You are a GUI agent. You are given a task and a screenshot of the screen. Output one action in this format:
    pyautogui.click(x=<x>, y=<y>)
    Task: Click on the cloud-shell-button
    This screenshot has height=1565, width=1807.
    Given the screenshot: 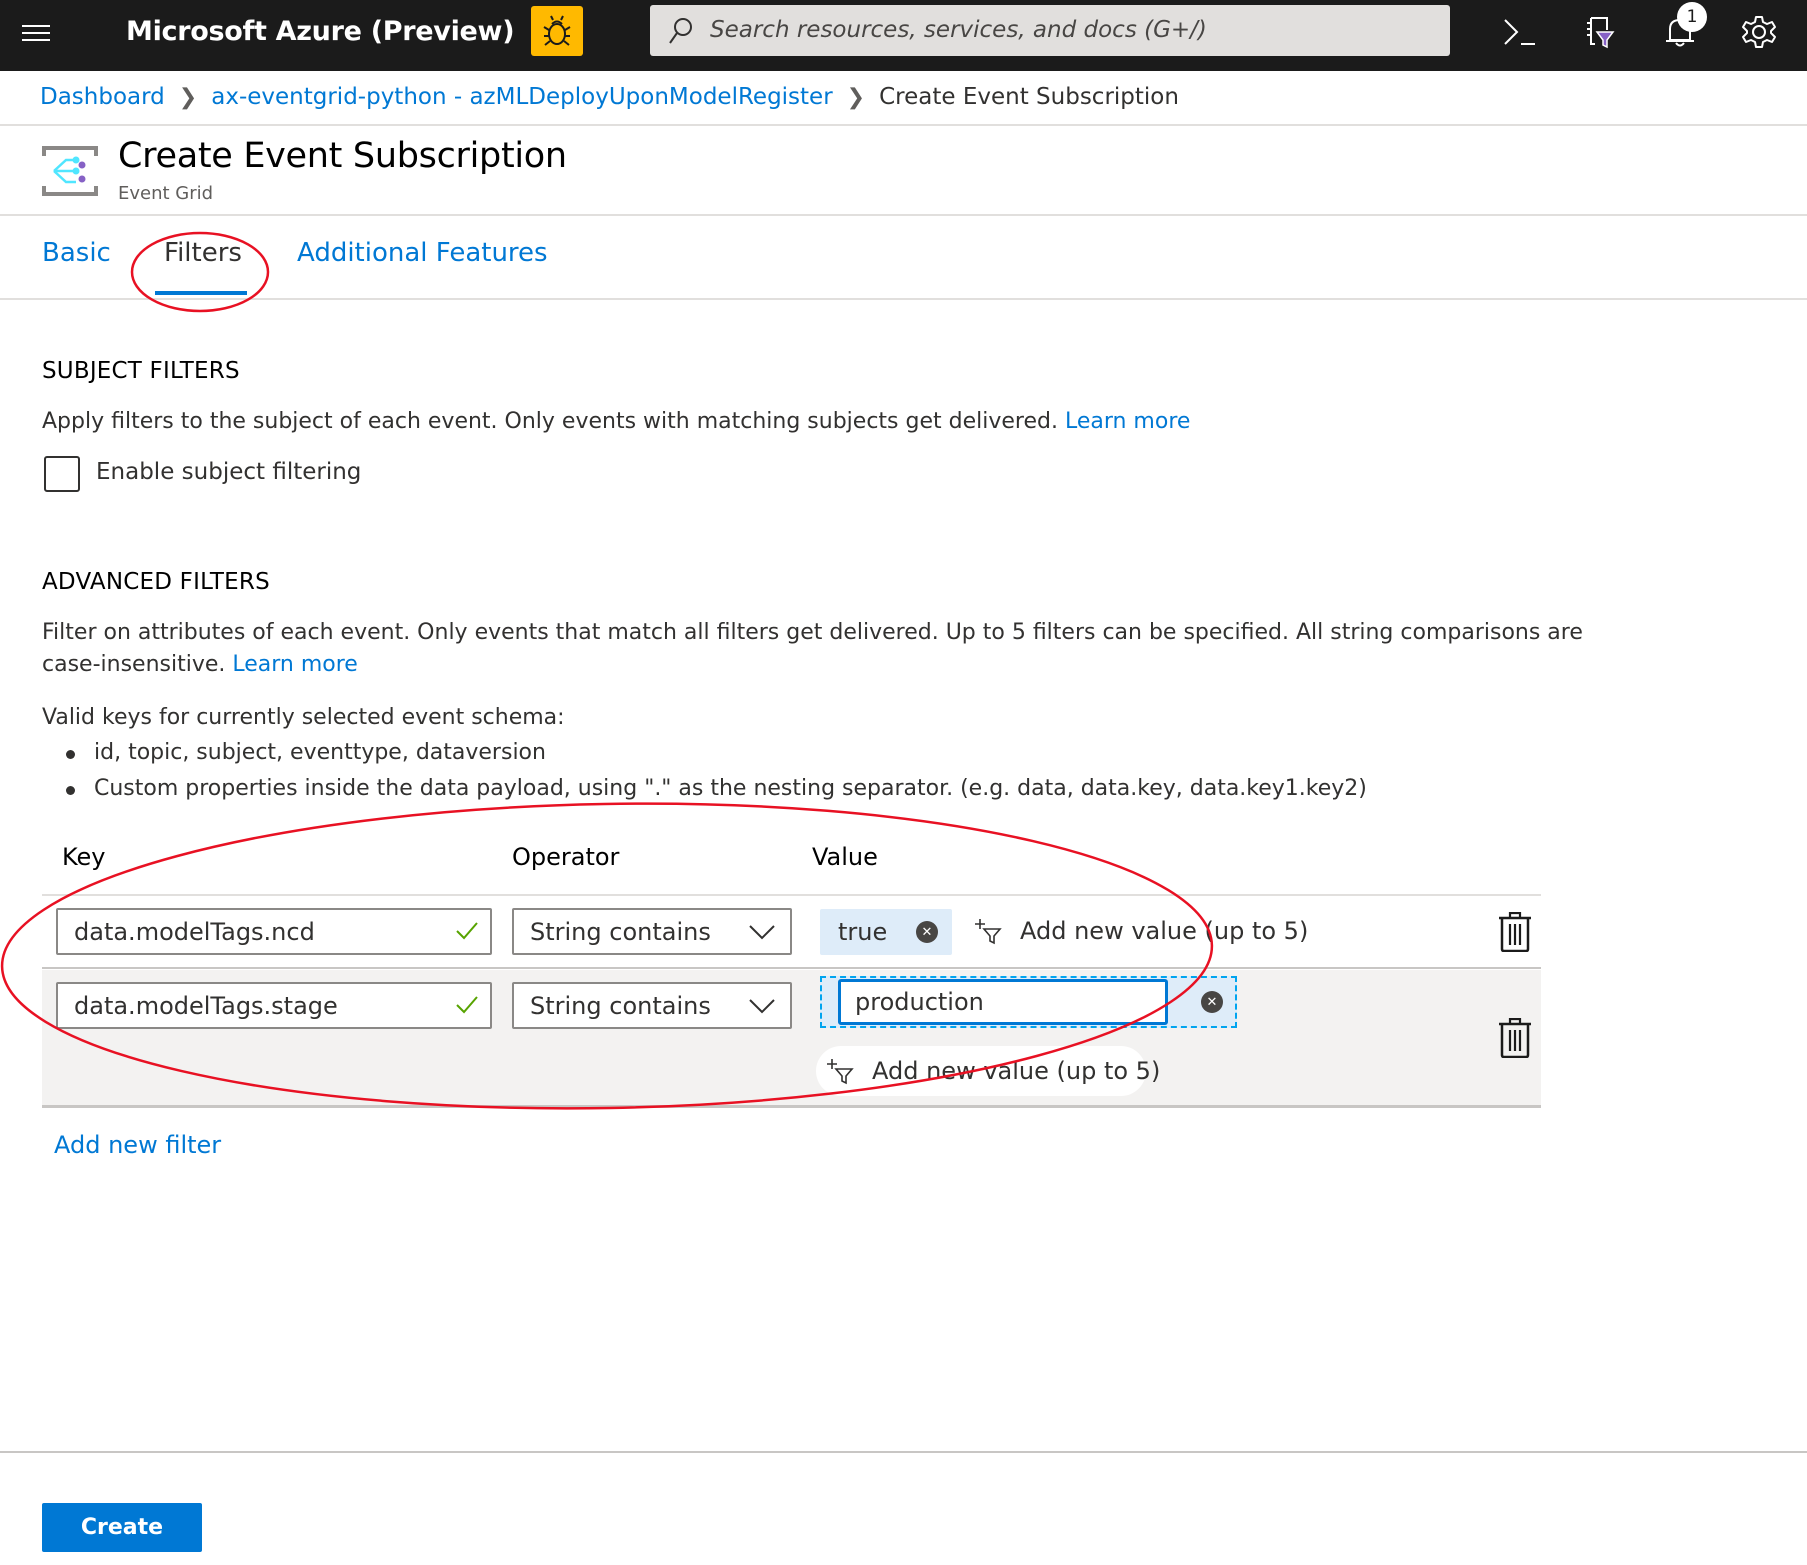 What is the action you would take?
    pyautogui.click(x=1519, y=32)
    